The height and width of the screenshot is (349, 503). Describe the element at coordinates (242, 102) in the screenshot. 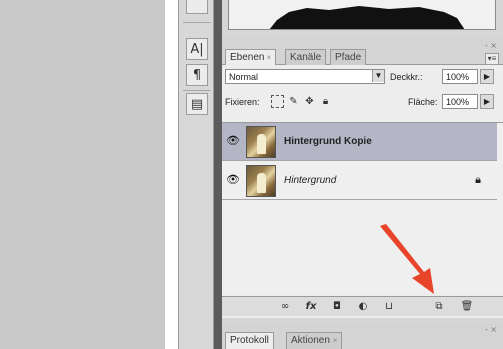

I see `lock-label: Fixieren:` at that location.